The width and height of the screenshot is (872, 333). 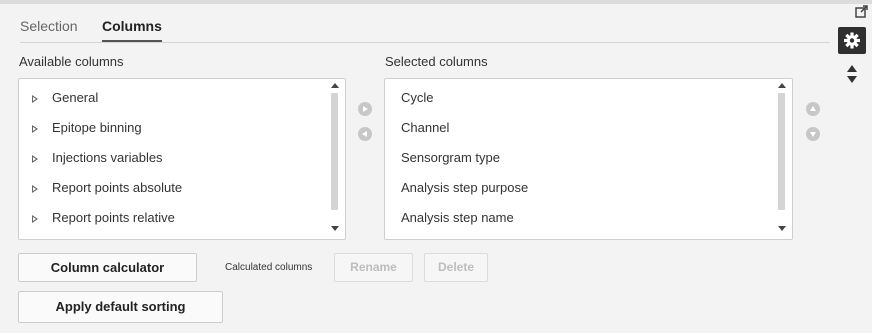 What do you see at coordinates (436, 61) in the screenshot?
I see `selected-columns-label: Selected columns` at bounding box center [436, 61].